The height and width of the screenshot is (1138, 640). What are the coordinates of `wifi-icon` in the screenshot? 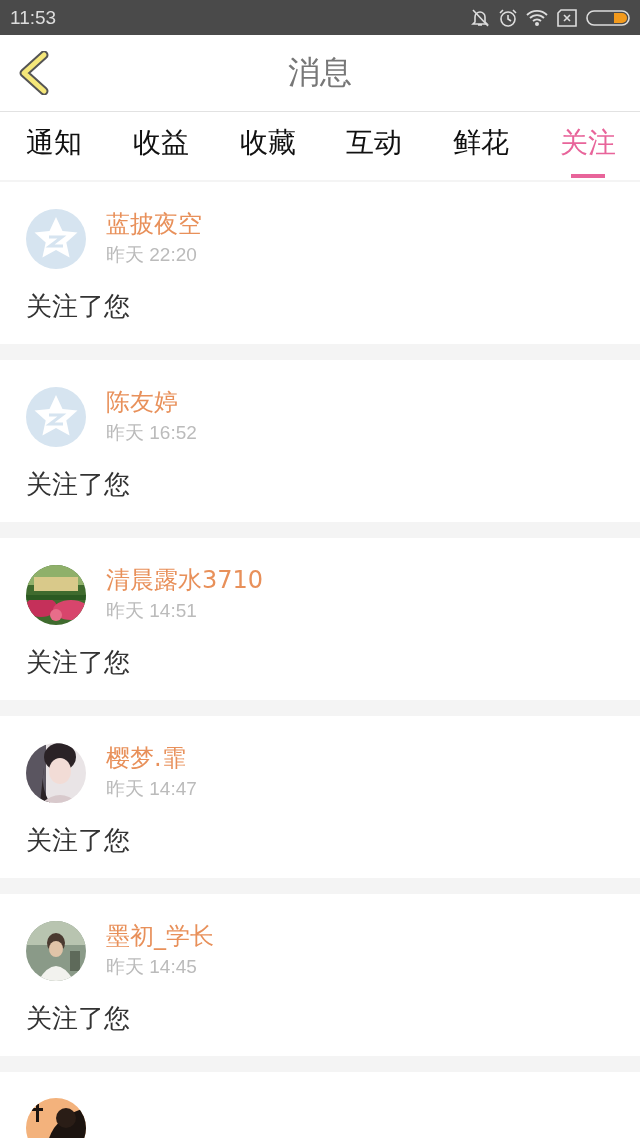 It's located at (537, 17).